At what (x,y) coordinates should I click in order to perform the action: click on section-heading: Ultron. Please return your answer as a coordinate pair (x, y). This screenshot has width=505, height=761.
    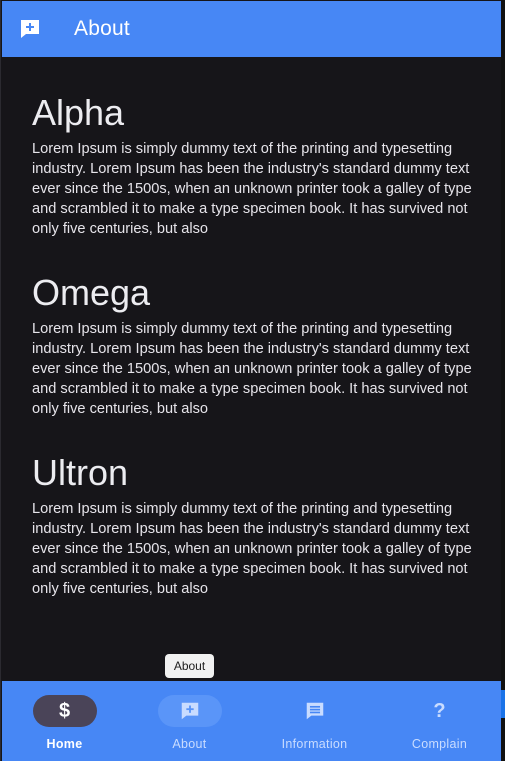
    Looking at the image, I should click on (80, 472).